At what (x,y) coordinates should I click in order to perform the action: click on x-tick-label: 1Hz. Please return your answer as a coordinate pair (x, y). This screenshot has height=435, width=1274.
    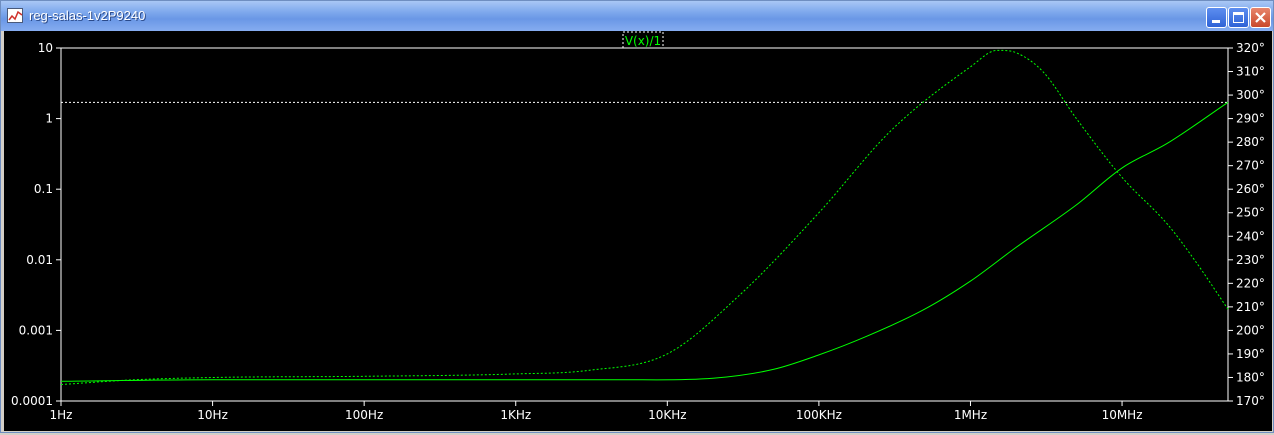
    Looking at the image, I should click on (61, 415).